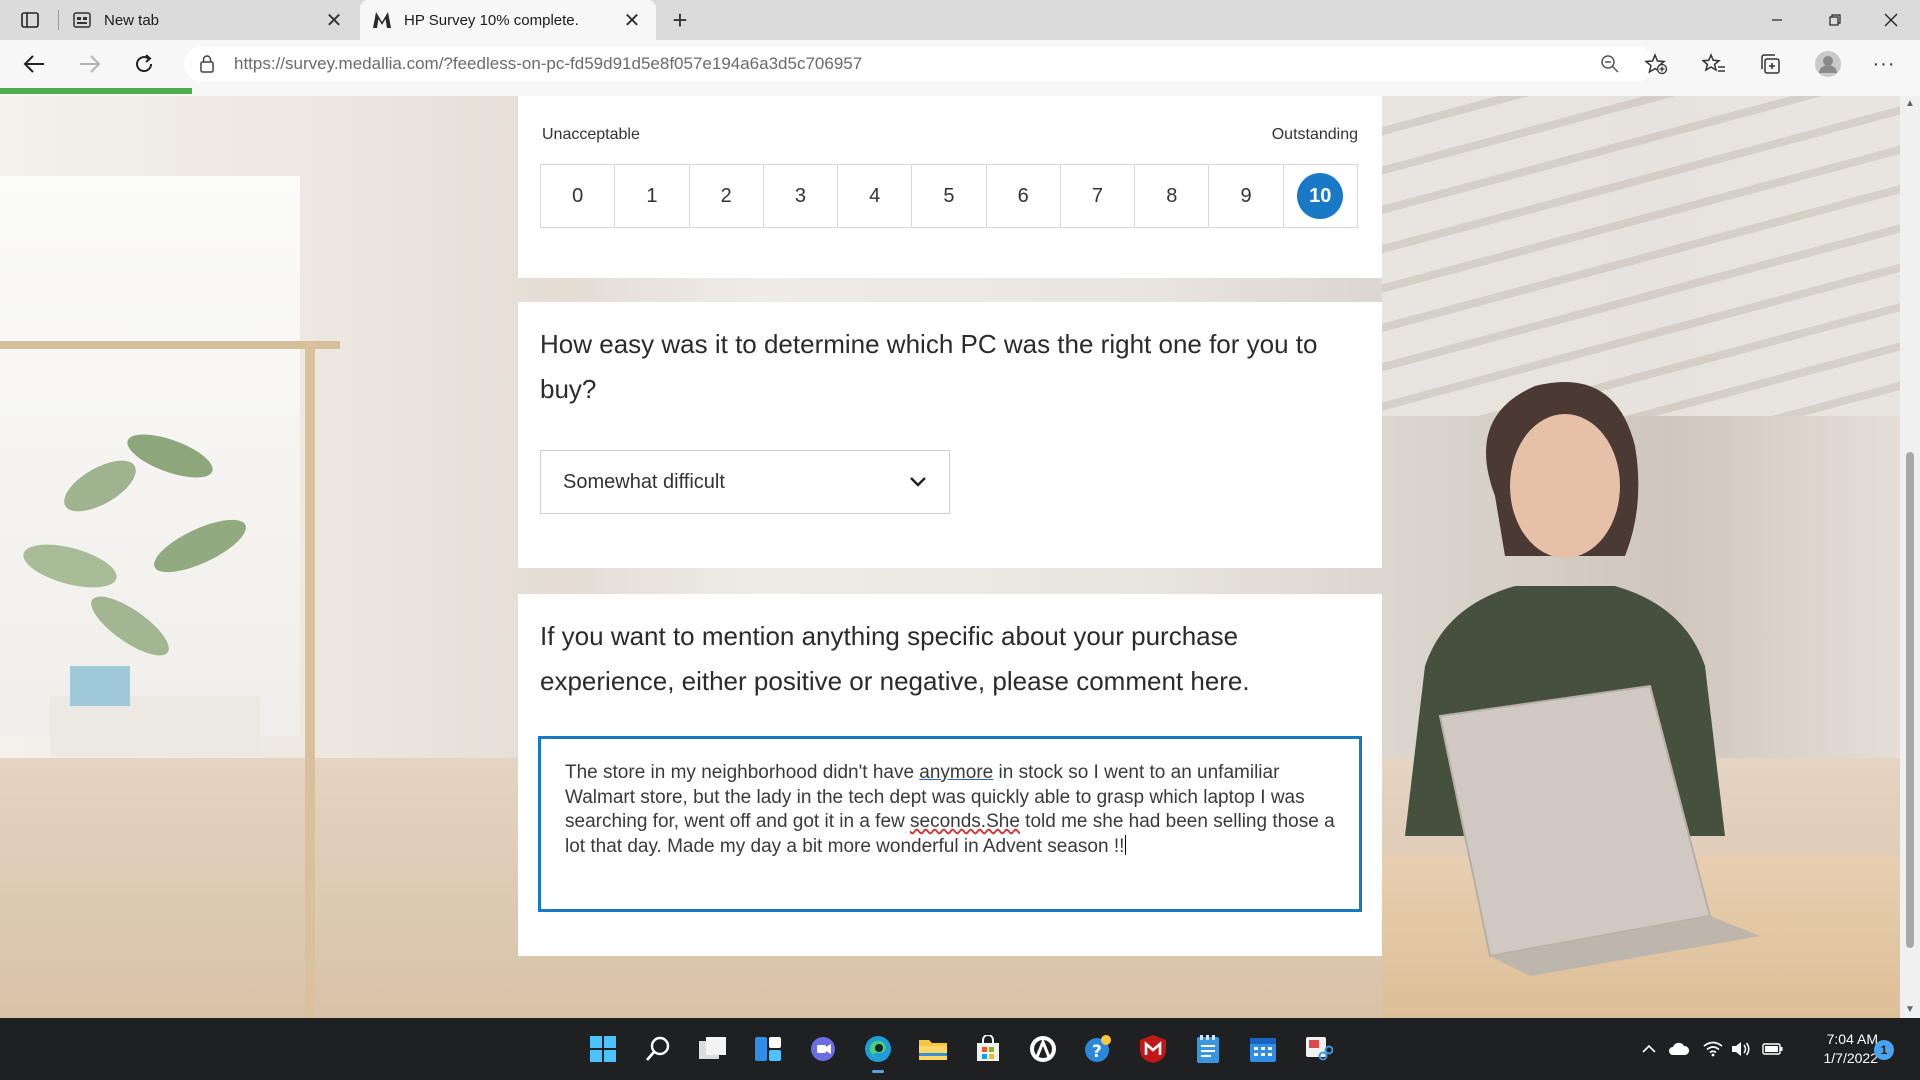 The width and height of the screenshot is (1920, 1080). I want to click on teams-chat-icon, so click(823, 1049).